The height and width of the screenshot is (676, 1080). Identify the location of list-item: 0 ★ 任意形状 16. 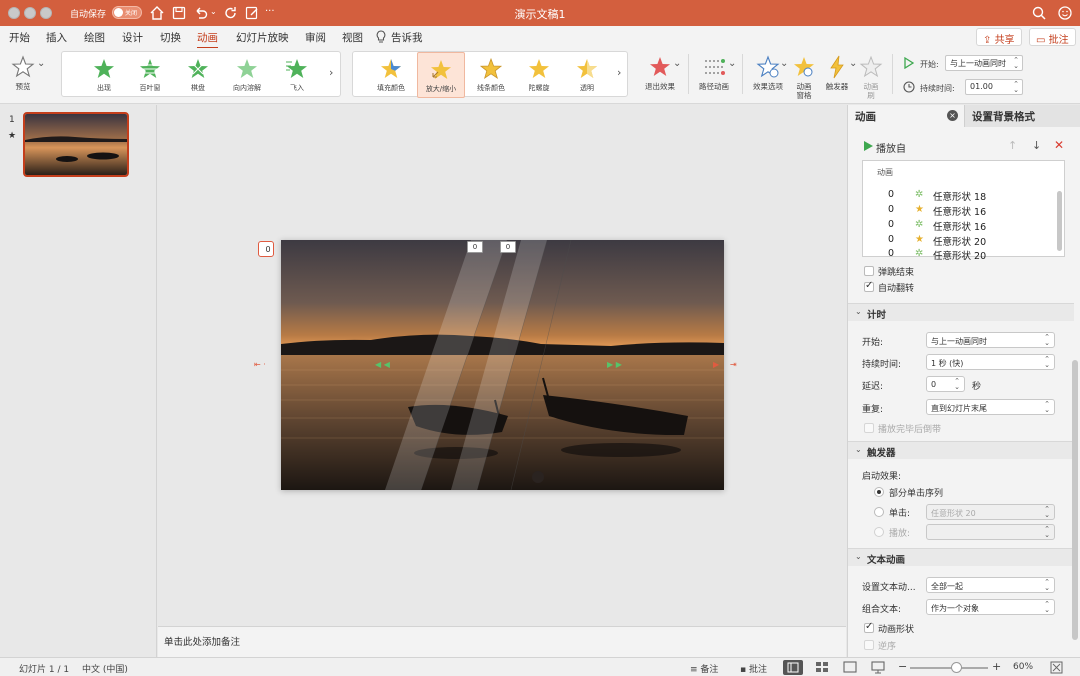
(958, 210).